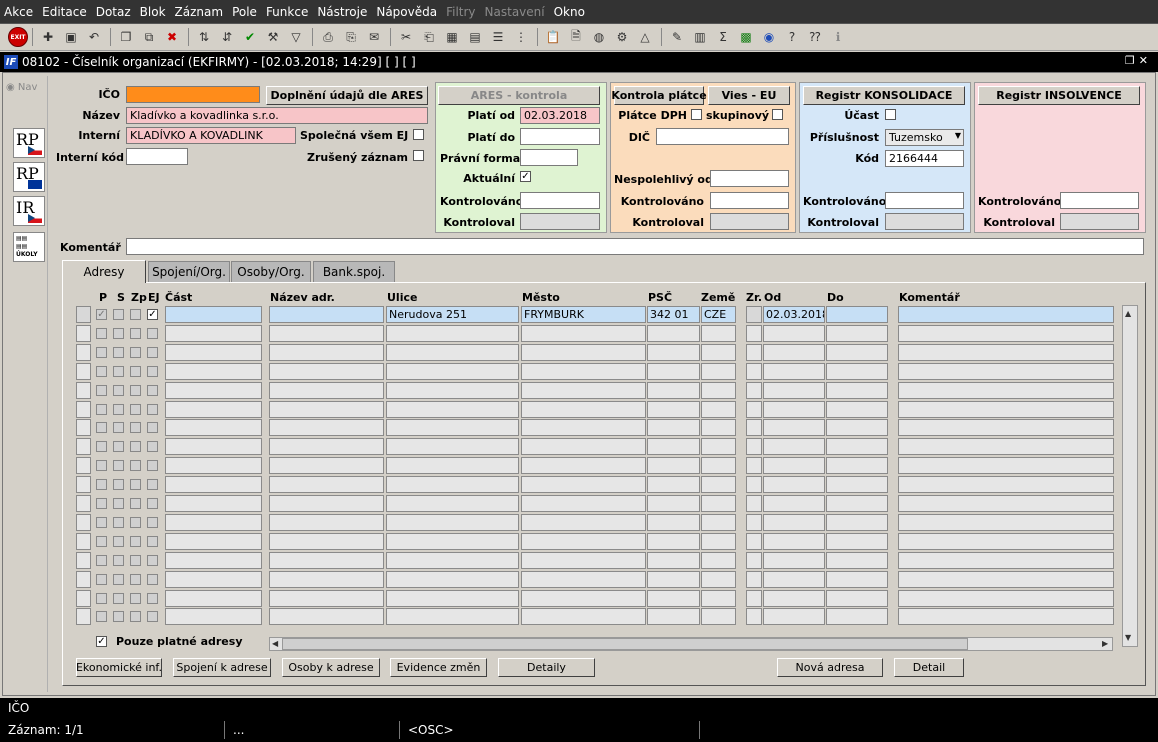 The width and height of the screenshot is (1158, 742). I want to click on sum-icon: Σ, so click(723, 37).